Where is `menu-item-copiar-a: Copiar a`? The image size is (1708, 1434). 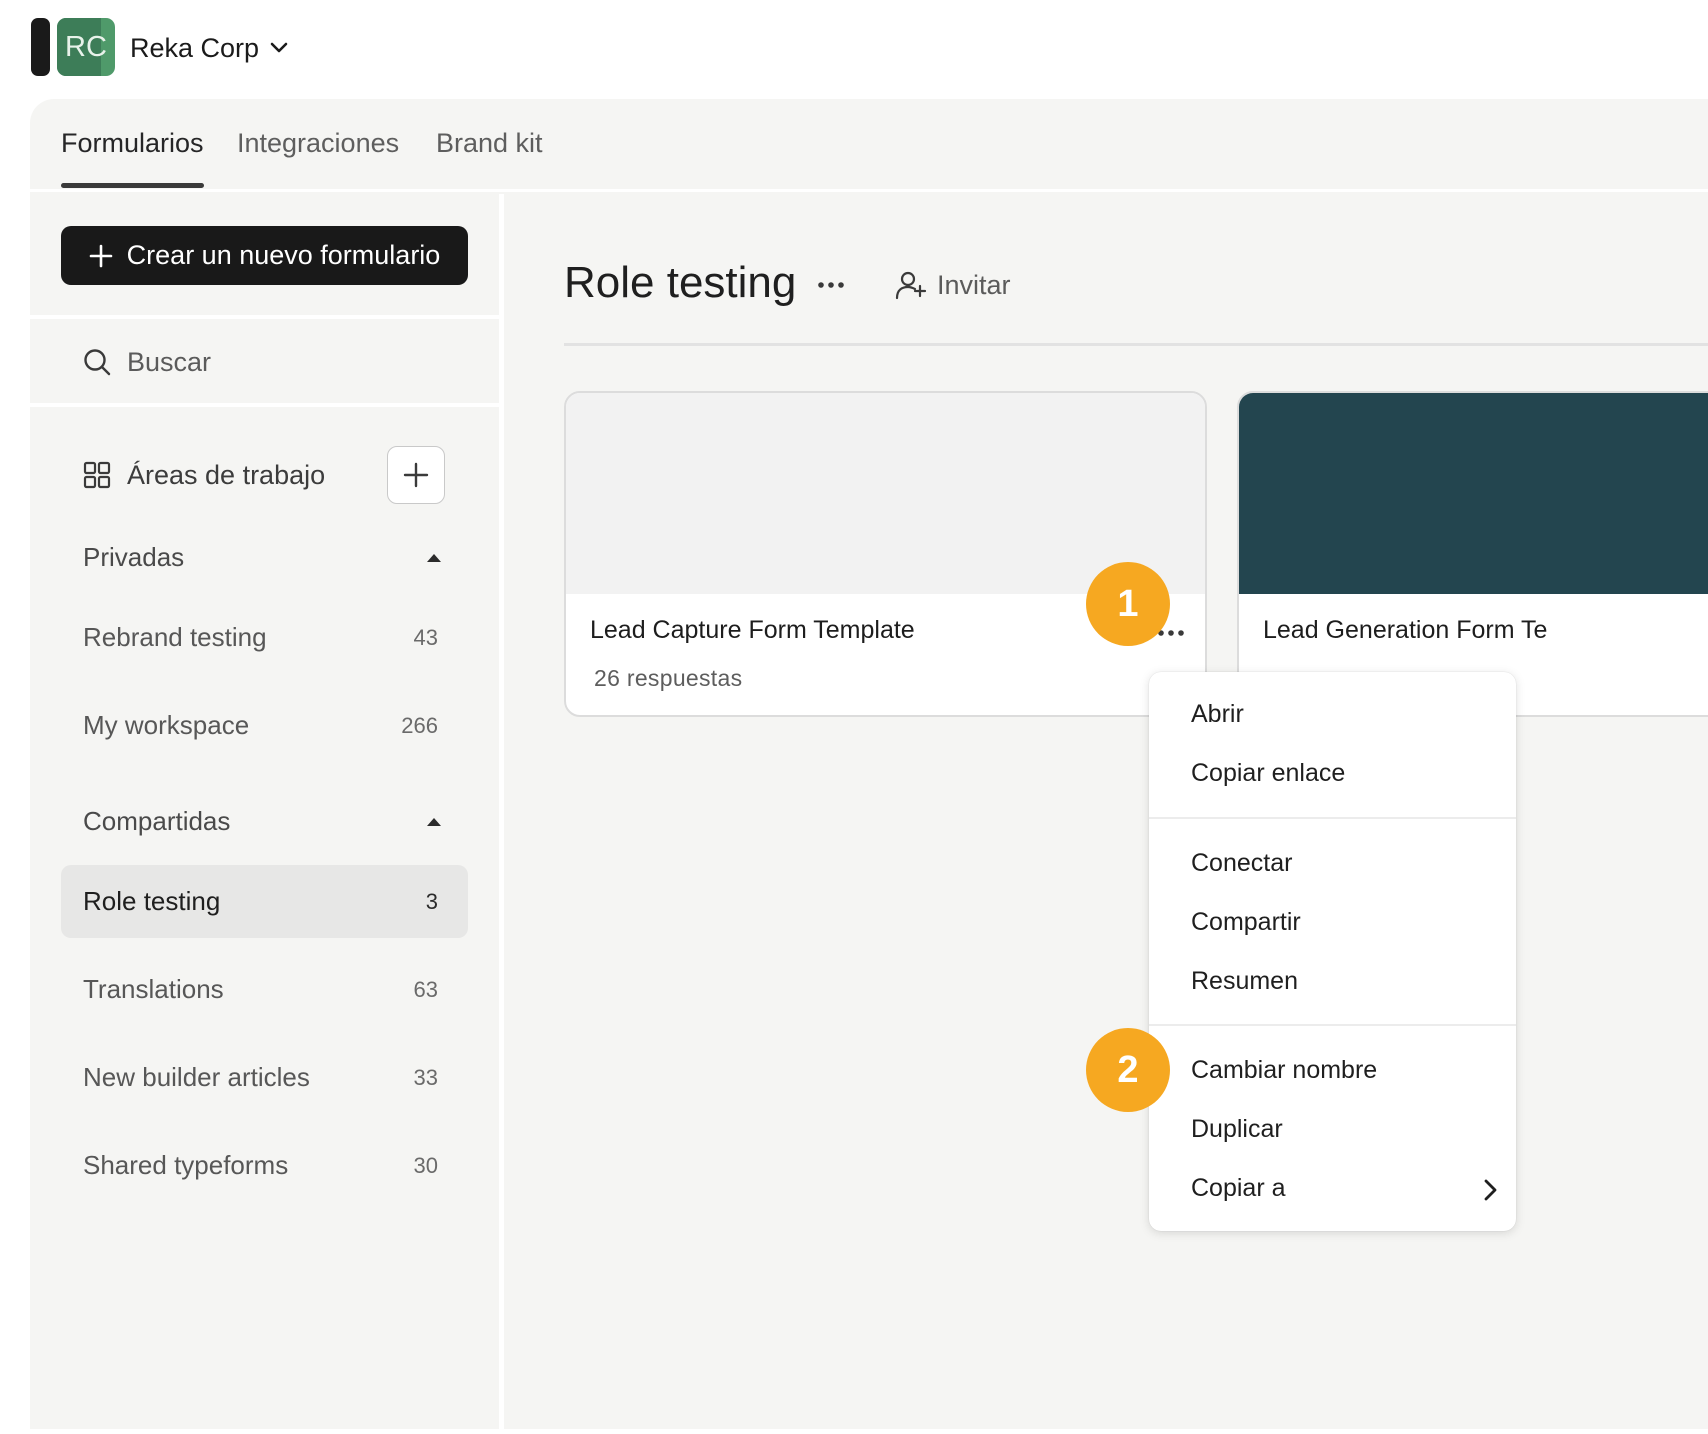
menu-item-copiar-a: Copiar a is located at coordinates (1238, 1188).